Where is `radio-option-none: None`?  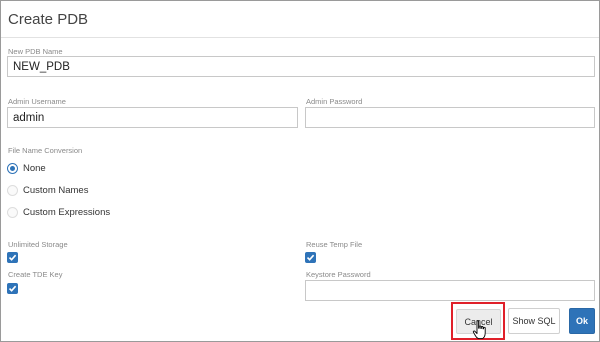
radio-option-none: None is located at coordinates (26, 168).